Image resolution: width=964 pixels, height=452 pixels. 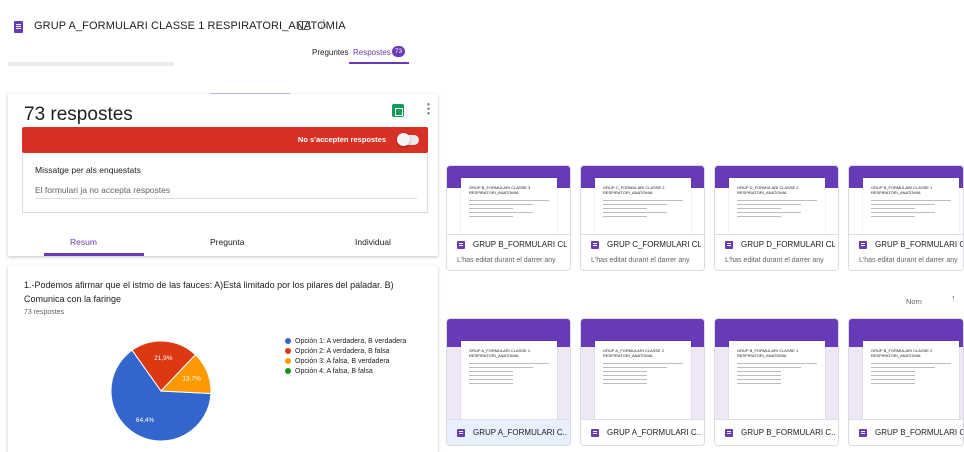 What do you see at coordinates (351, 341) in the screenshot?
I see `legend-label: Opción 1: A verdadera, B verdadera` at bounding box center [351, 341].